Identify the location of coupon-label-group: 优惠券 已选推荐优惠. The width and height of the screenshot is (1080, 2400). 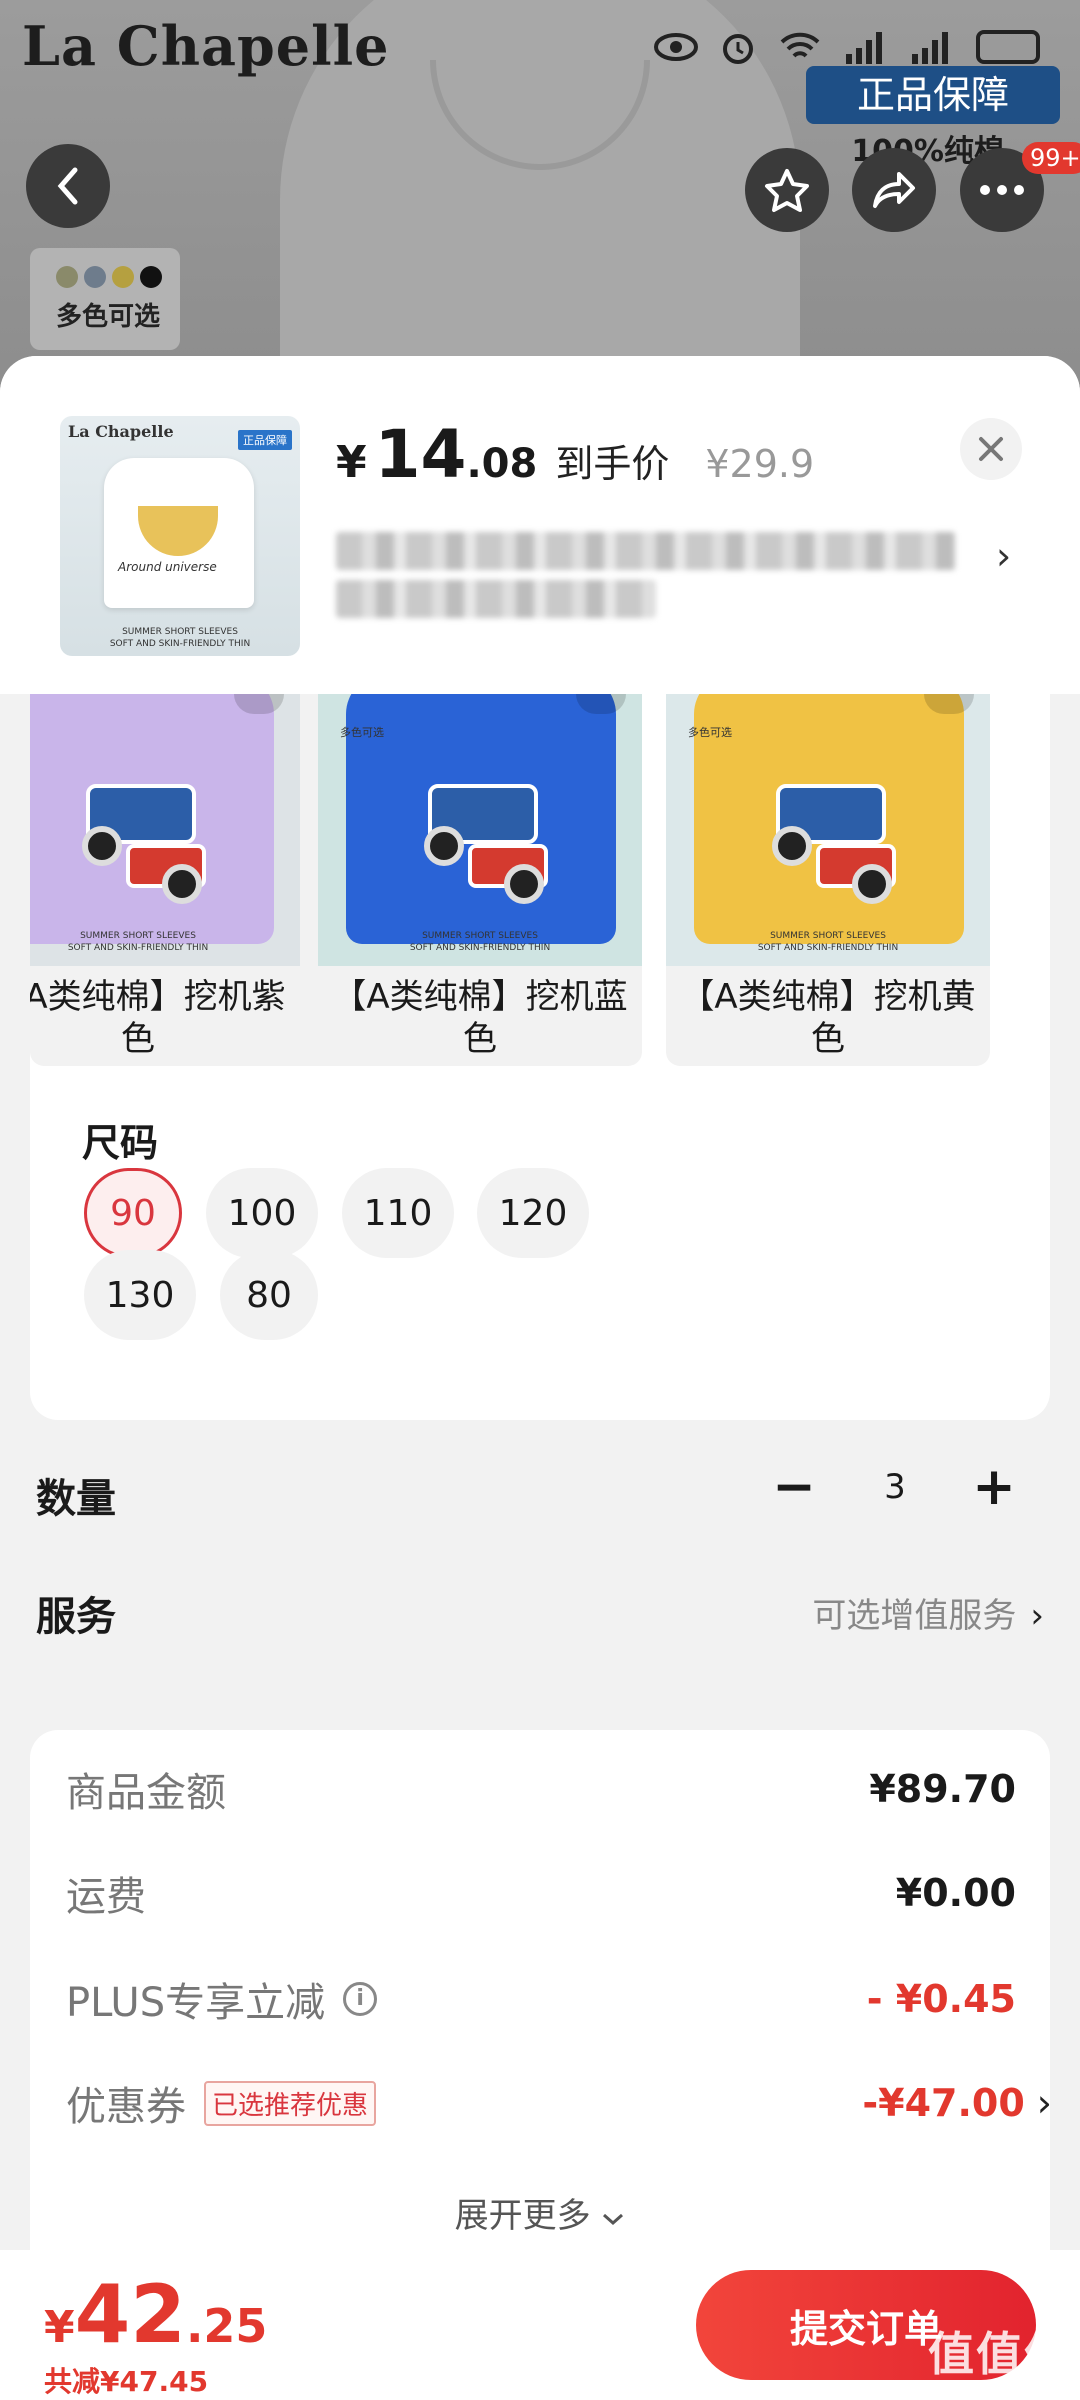
(221, 2103).